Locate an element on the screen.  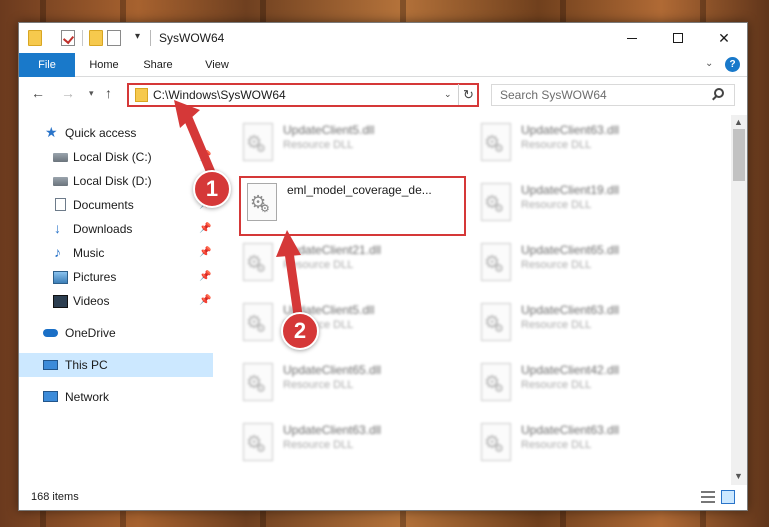
scroll-thumb is located at coordinates (739, 155).